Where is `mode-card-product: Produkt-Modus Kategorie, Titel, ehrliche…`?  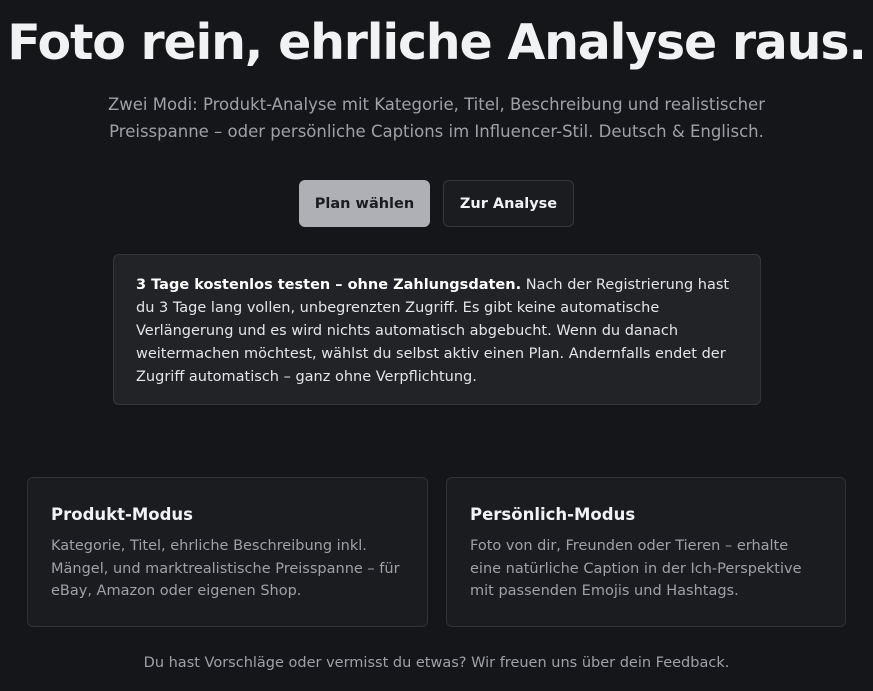 mode-card-product: Produkt-Modus Kategorie, Titel, ehrliche… is located at coordinates (227, 552).